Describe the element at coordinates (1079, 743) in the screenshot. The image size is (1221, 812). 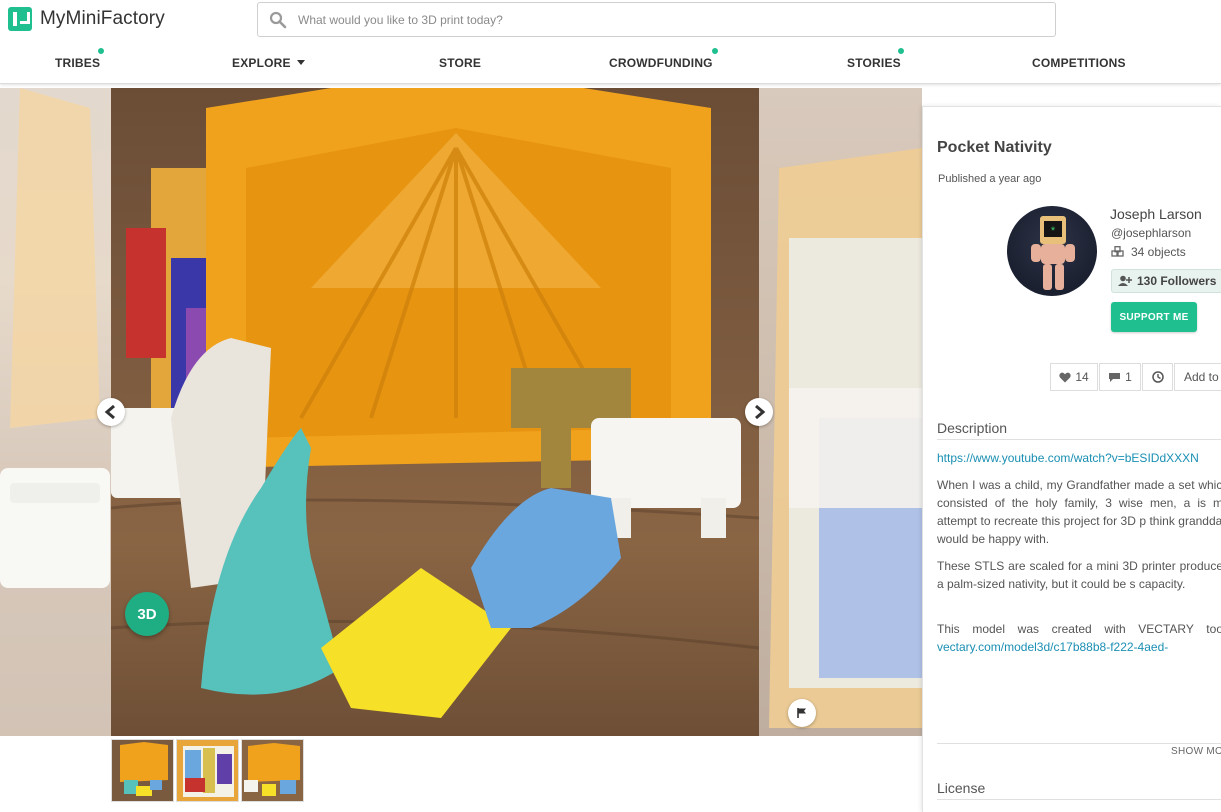
I see `description-divider` at that location.